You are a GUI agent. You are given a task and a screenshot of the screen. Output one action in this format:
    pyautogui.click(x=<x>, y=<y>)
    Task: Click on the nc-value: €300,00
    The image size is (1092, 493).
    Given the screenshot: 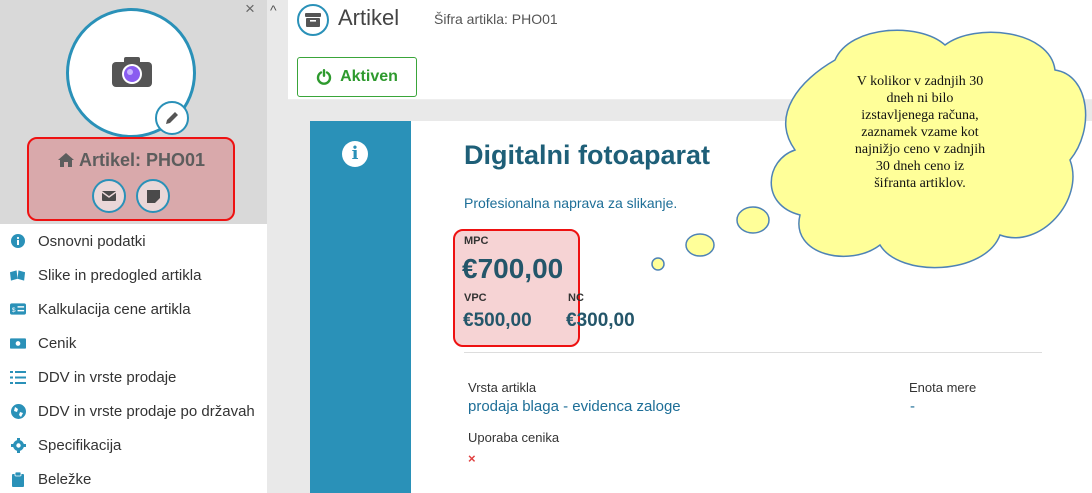 What is the action you would take?
    pyautogui.click(x=600, y=320)
    